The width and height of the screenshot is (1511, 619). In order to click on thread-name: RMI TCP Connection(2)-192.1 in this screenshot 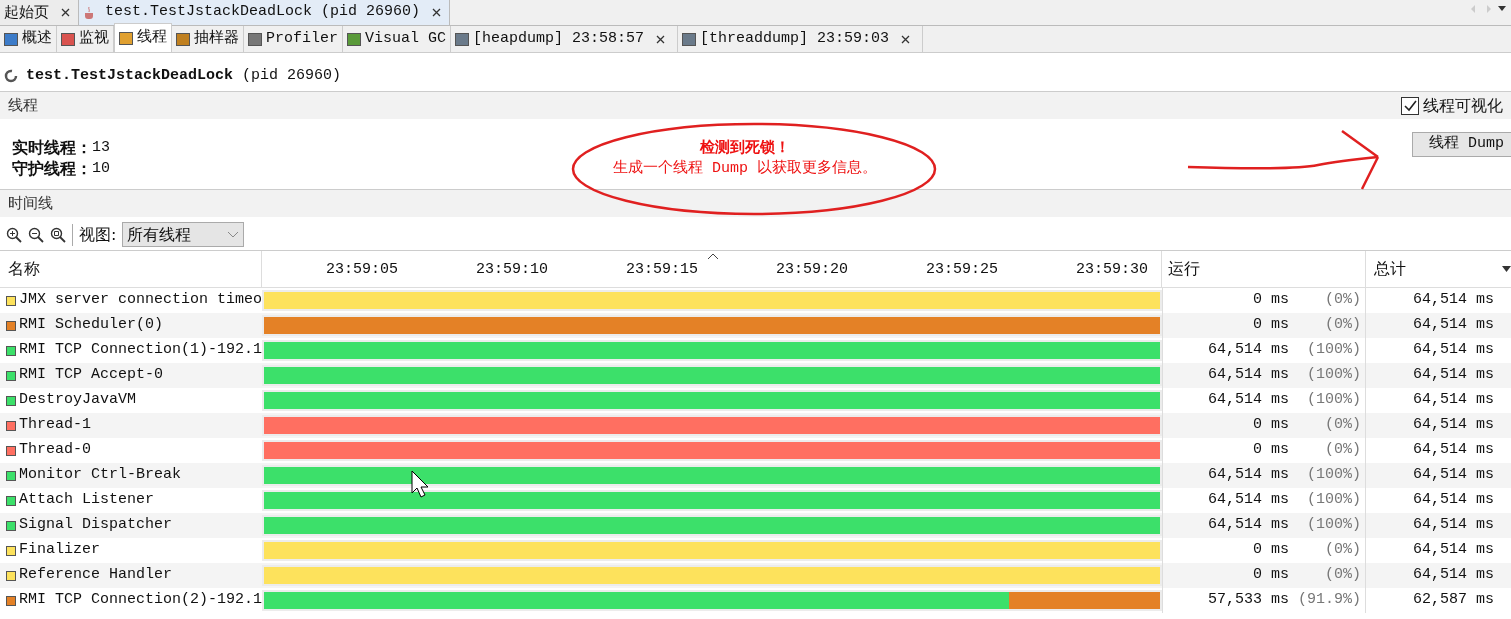, I will do `click(140, 600)`.